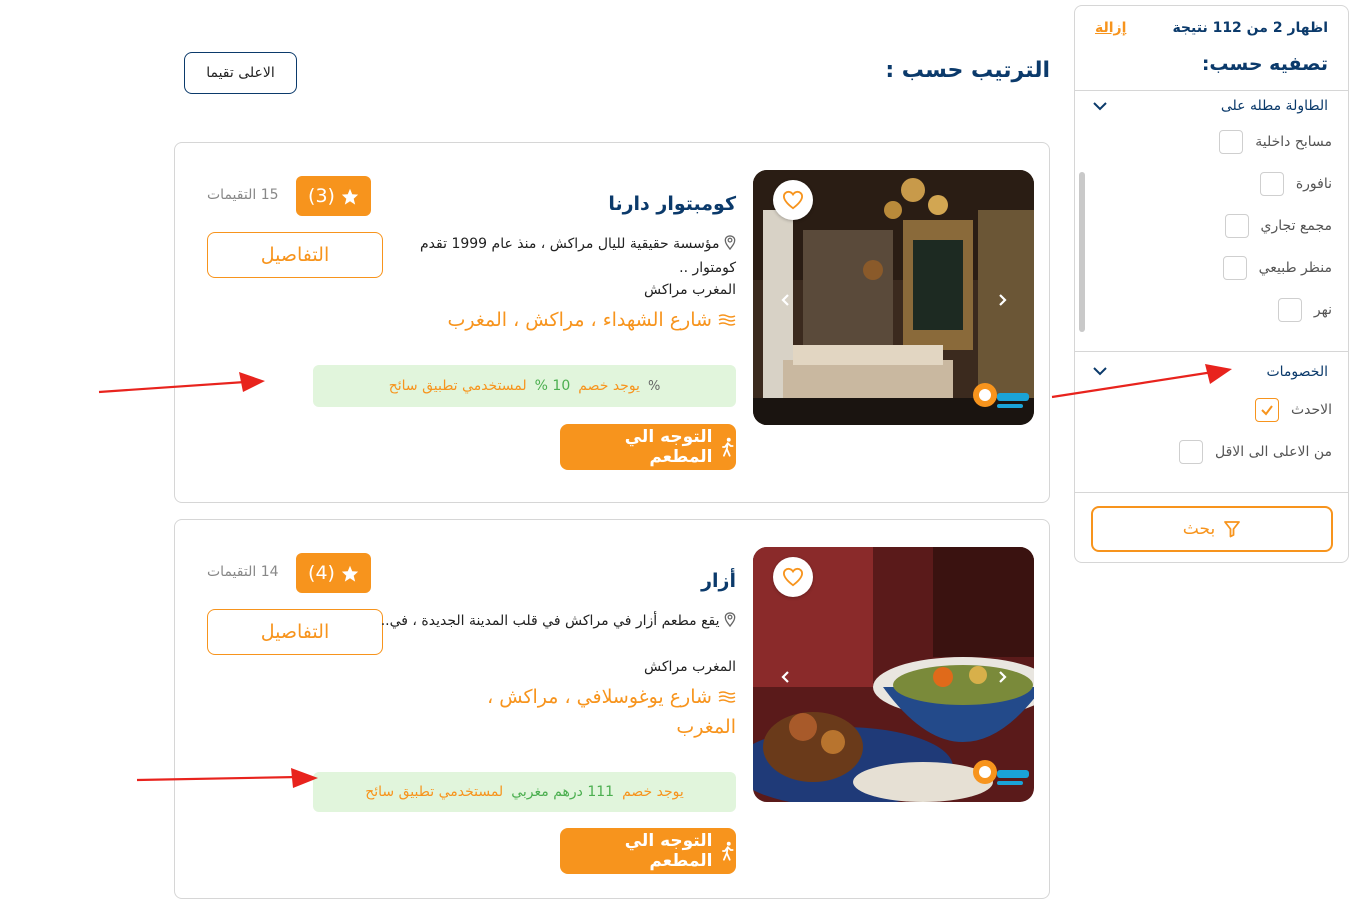  Describe the element at coordinates (1296, 226) in the screenshot. I see `option-label: مجمع تجاري` at that location.